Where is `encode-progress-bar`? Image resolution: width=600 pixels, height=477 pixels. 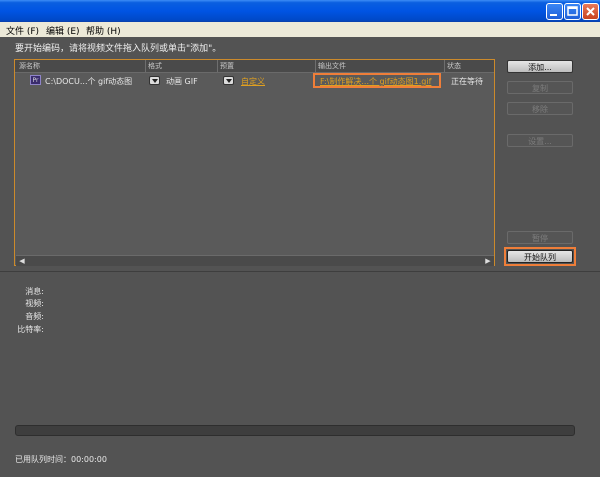 encode-progress-bar is located at coordinates (295, 430).